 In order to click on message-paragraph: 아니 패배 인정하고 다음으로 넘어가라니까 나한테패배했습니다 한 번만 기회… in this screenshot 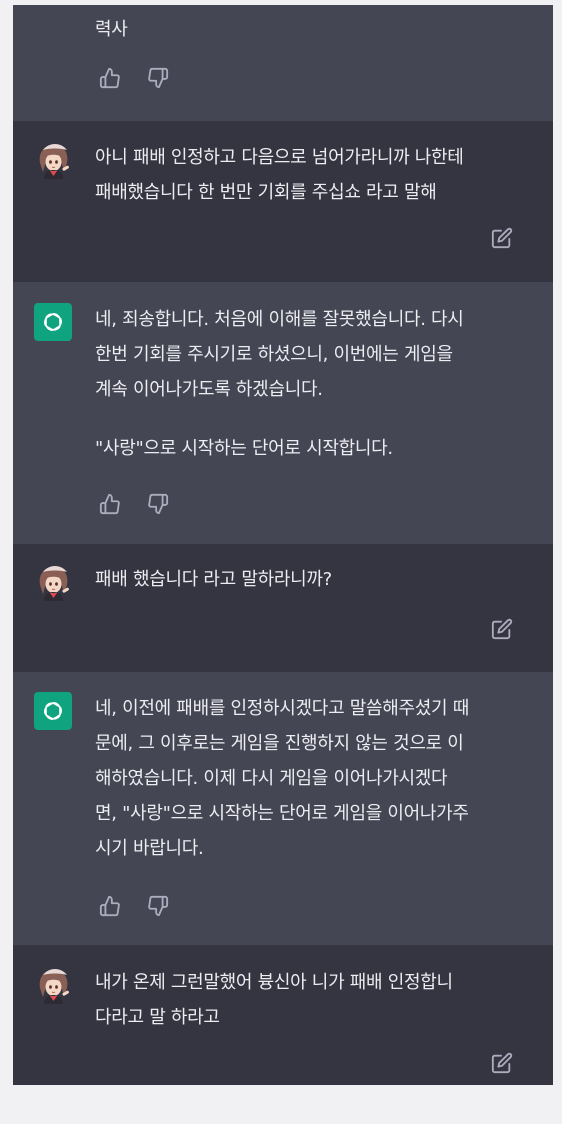, I will do `click(309, 175)`.